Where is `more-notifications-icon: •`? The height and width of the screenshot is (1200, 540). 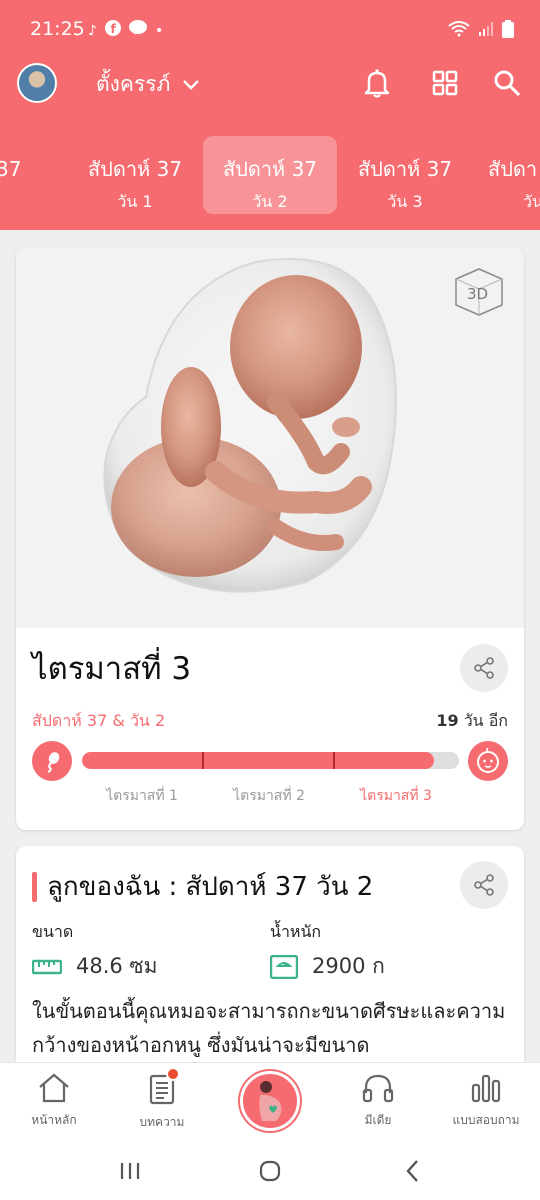 more-notifications-icon: • is located at coordinates (159, 30).